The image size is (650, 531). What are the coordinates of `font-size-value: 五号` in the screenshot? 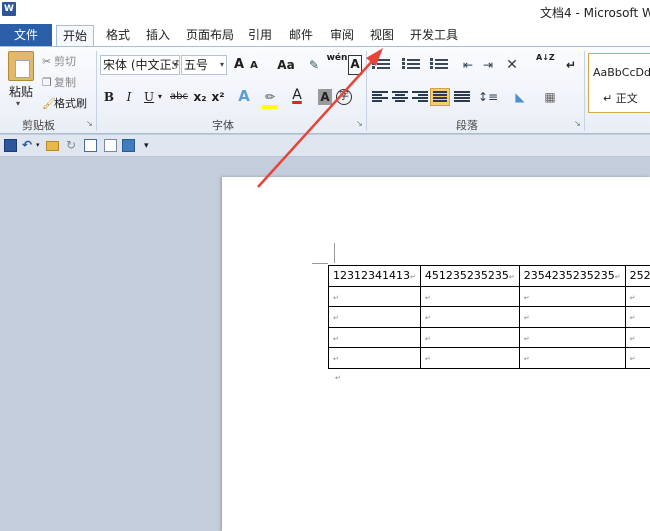 It's located at (196, 65).